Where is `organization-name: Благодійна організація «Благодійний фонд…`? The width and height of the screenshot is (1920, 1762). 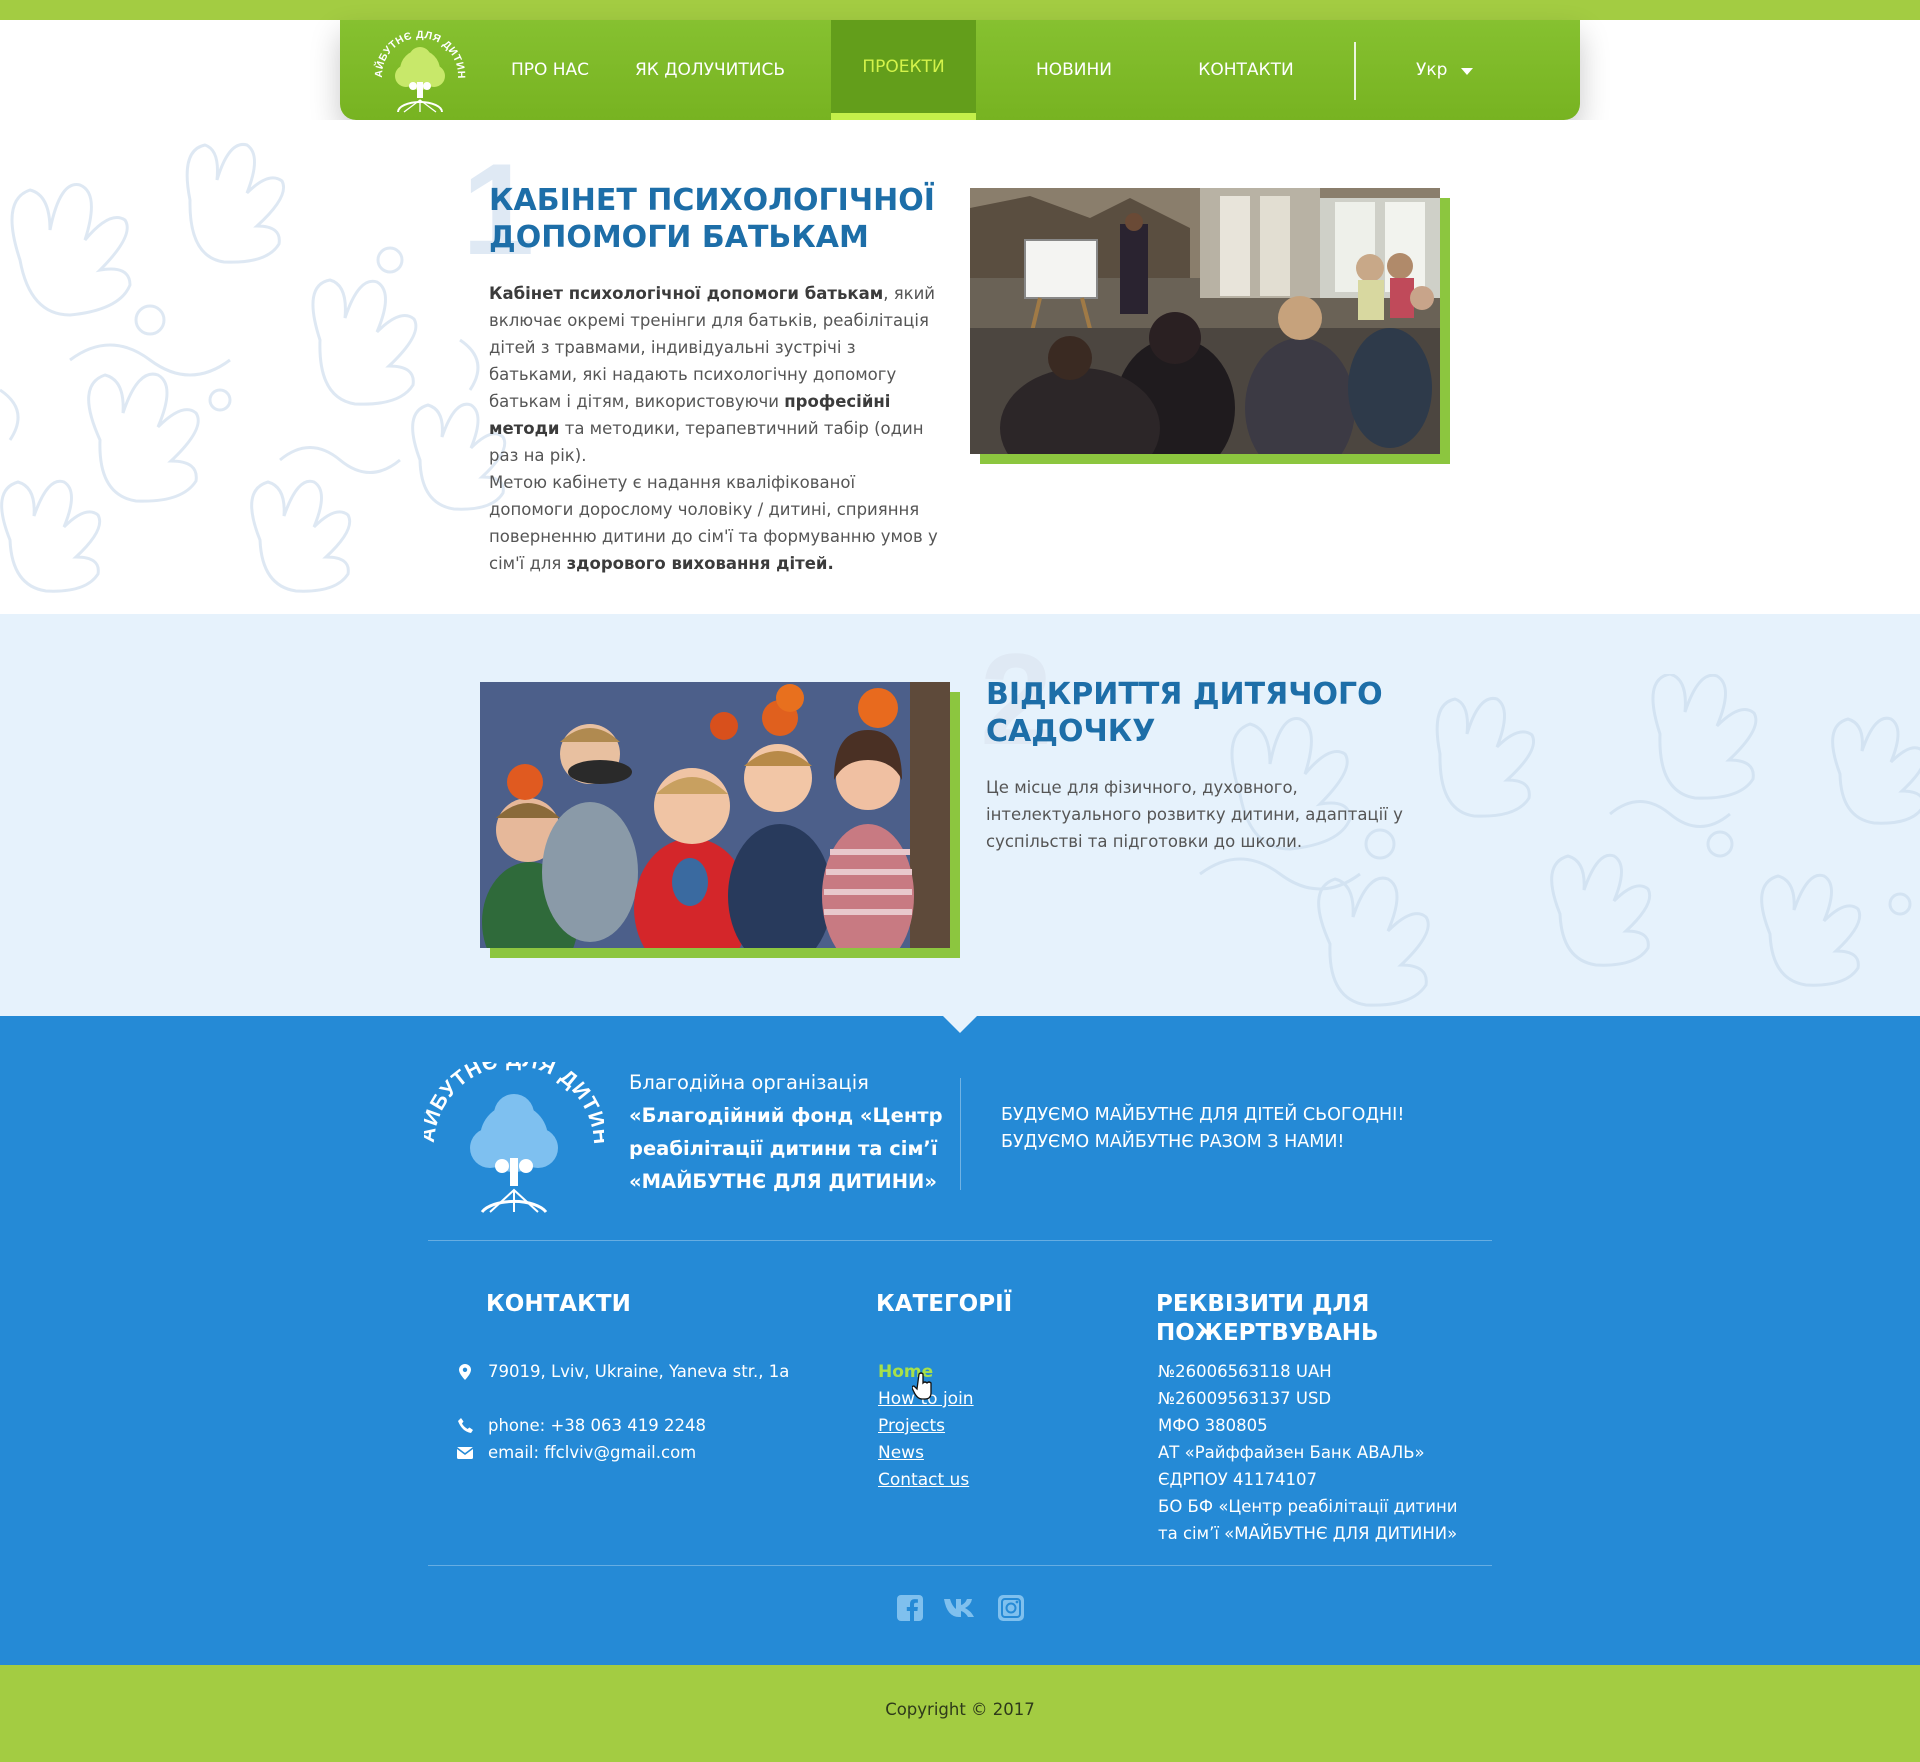
organization-name: Благодійна організація «Благодійний фонд… is located at coordinates (789, 1132).